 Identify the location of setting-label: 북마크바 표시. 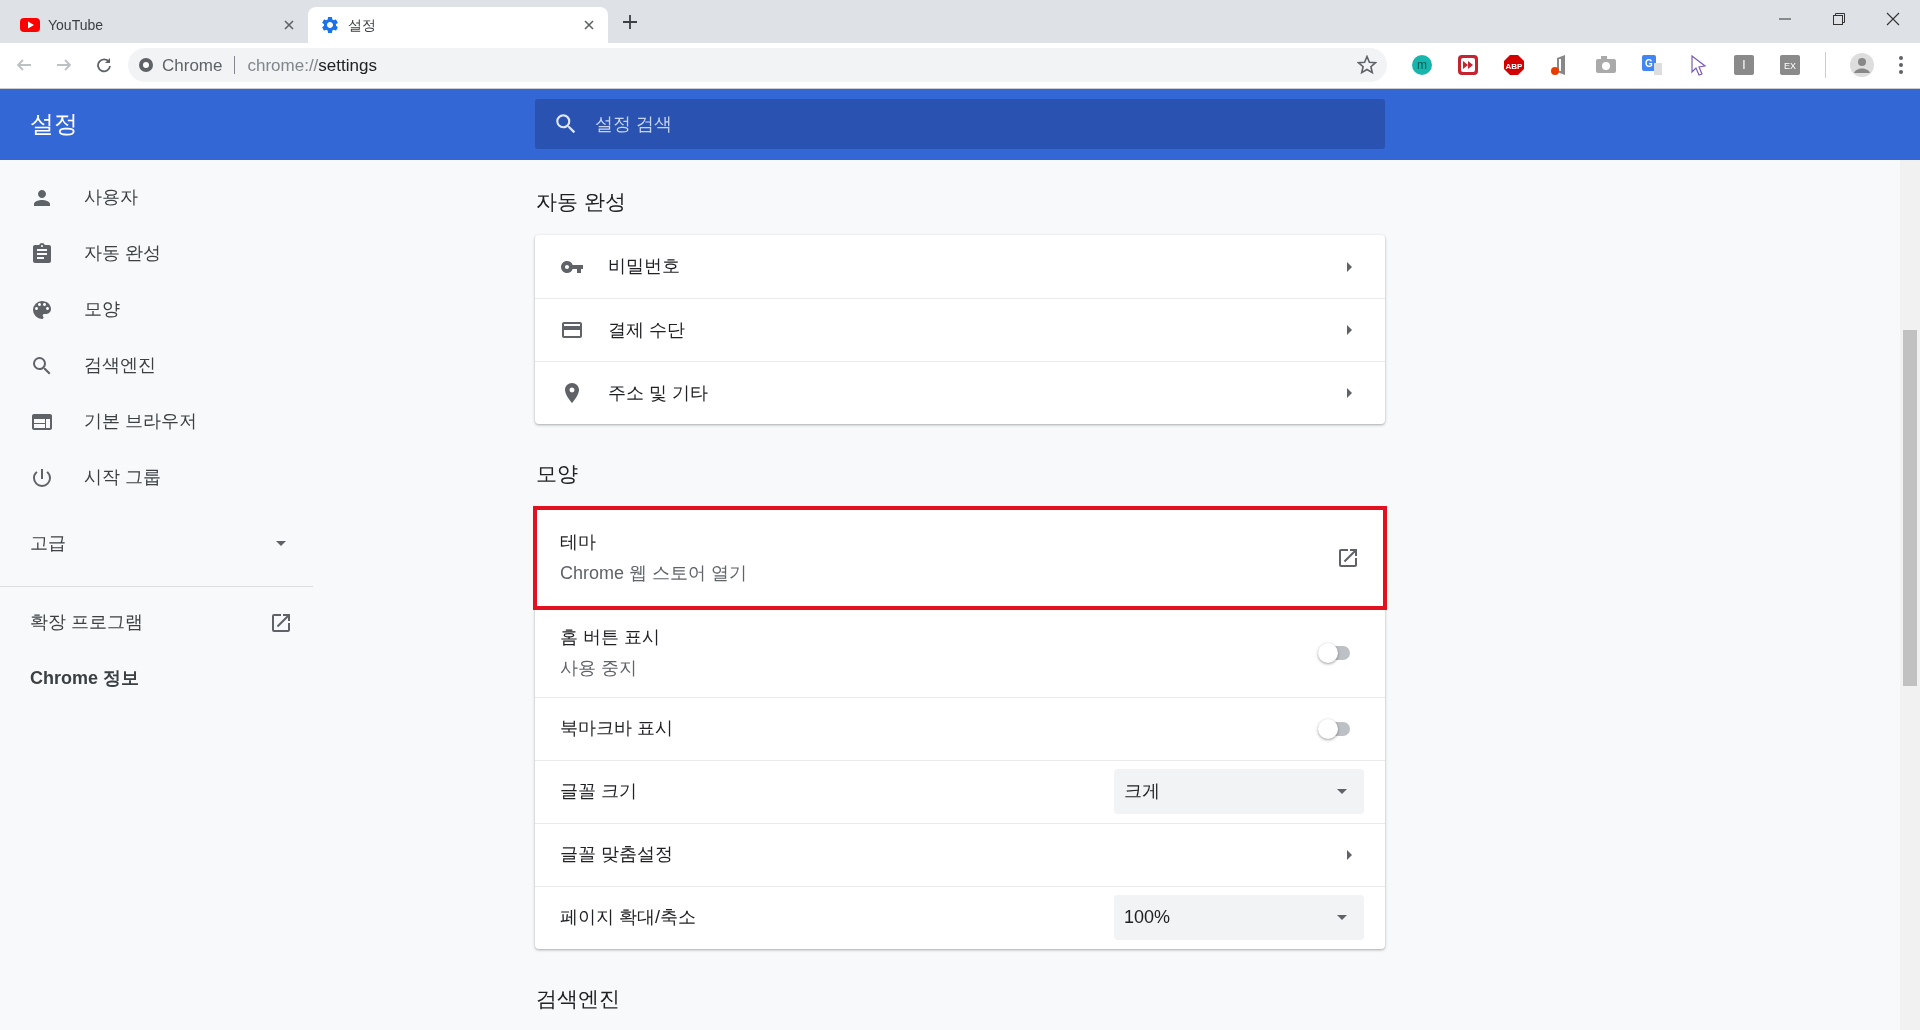
(617, 729).